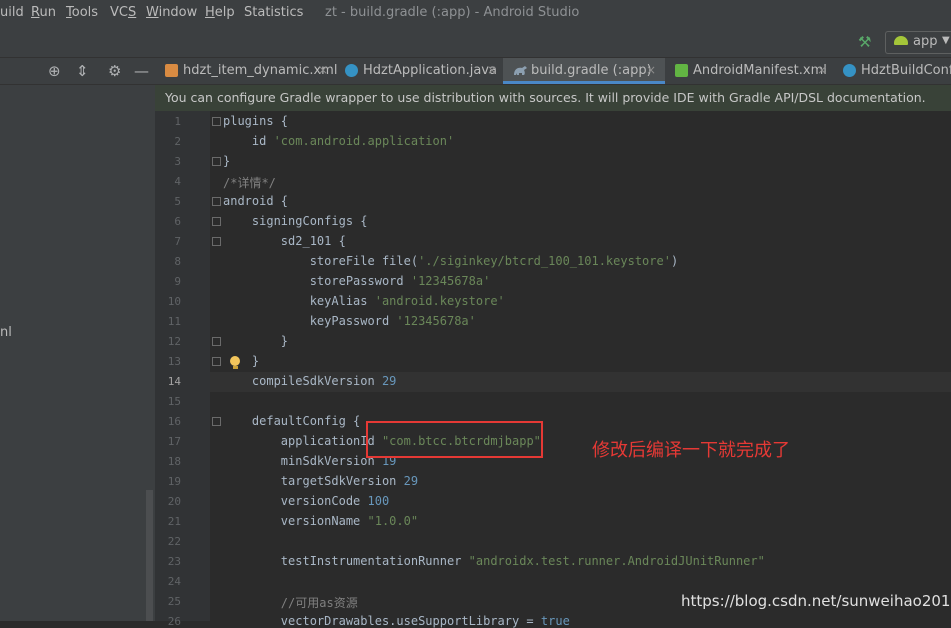 This screenshot has height=628, width=951. Describe the element at coordinates (906, 70) in the screenshot. I see `tab-label: HdztBuildConfig` at that location.